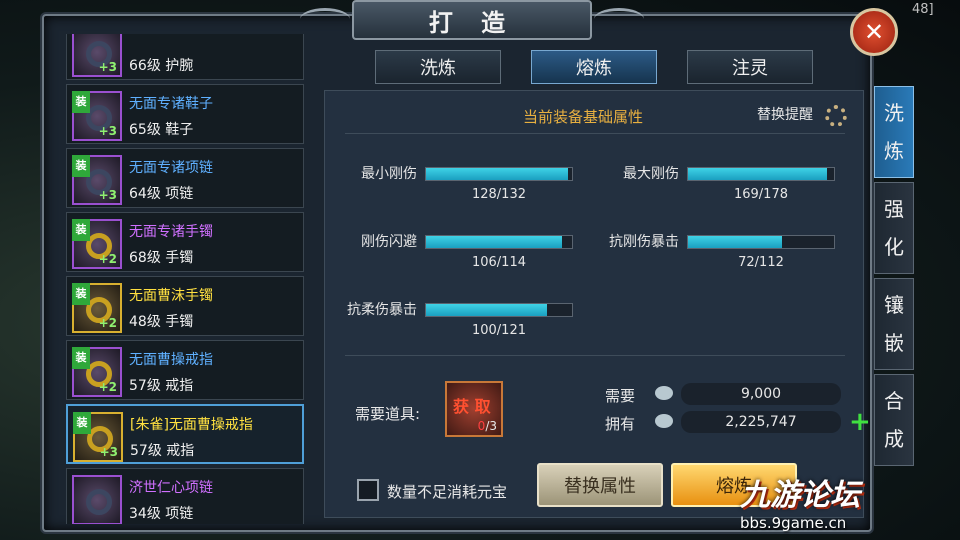  I want to click on add-currency-button: +, so click(860, 422).